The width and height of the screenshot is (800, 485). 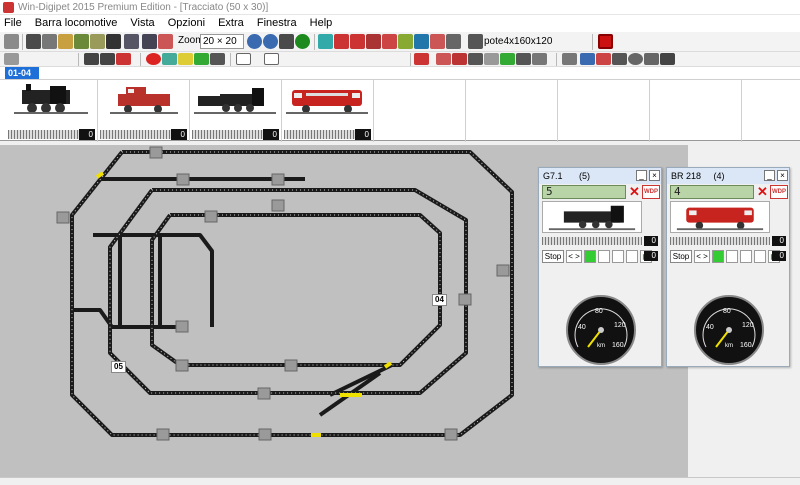 I want to click on wagon-icon, so click(x=49, y=41).